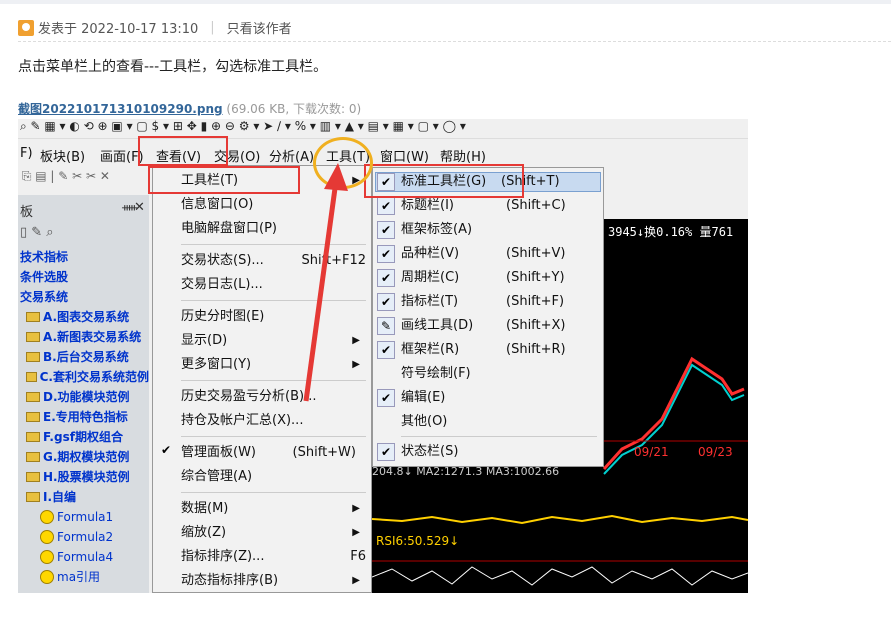  What do you see at coordinates (418, 541) in the screenshot?
I see `rsi-label: RSI6:50.529↓` at bounding box center [418, 541].